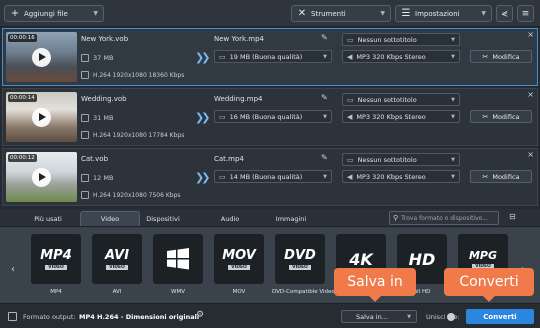 The height and width of the screenshot is (328, 540). Describe the element at coordinates (104, 99) in the screenshot. I see `source-name: Wedding.vob` at that location.